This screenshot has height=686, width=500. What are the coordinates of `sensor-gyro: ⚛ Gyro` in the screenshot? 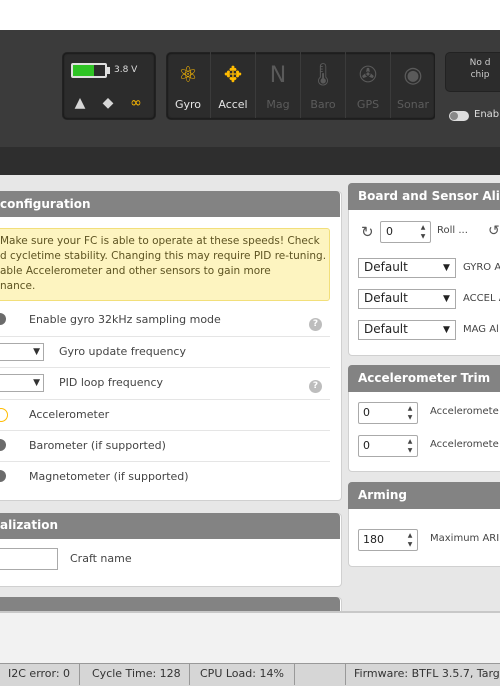 It's located at (188, 85).